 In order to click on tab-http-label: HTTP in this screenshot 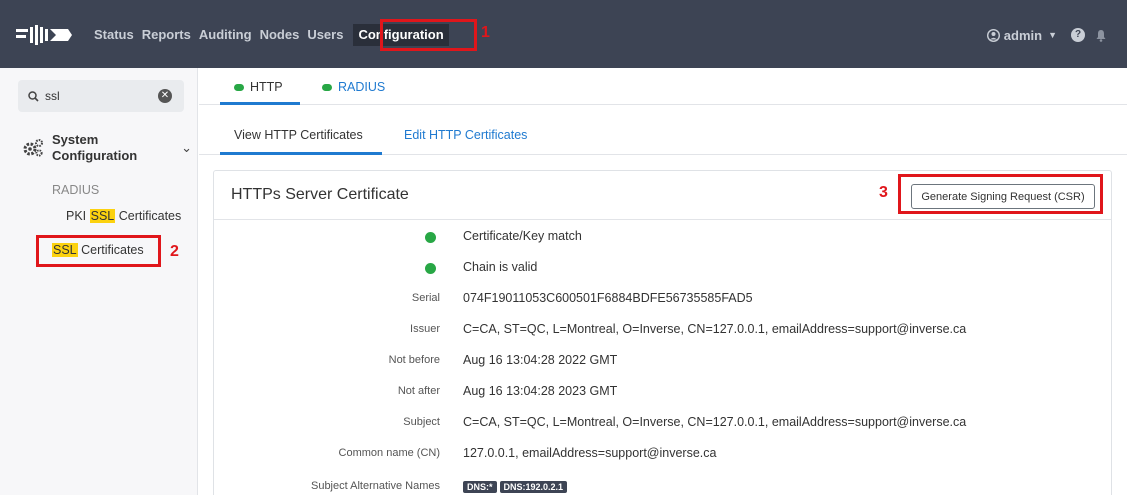, I will do `click(266, 87)`.